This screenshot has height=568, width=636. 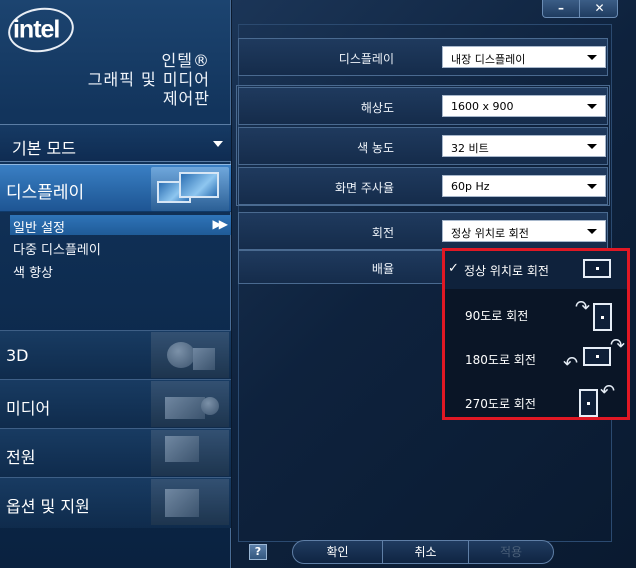 What do you see at coordinates (423, 57) in the screenshot?
I see `setting-display-row: 디스플레이 내장 디스플레이` at bounding box center [423, 57].